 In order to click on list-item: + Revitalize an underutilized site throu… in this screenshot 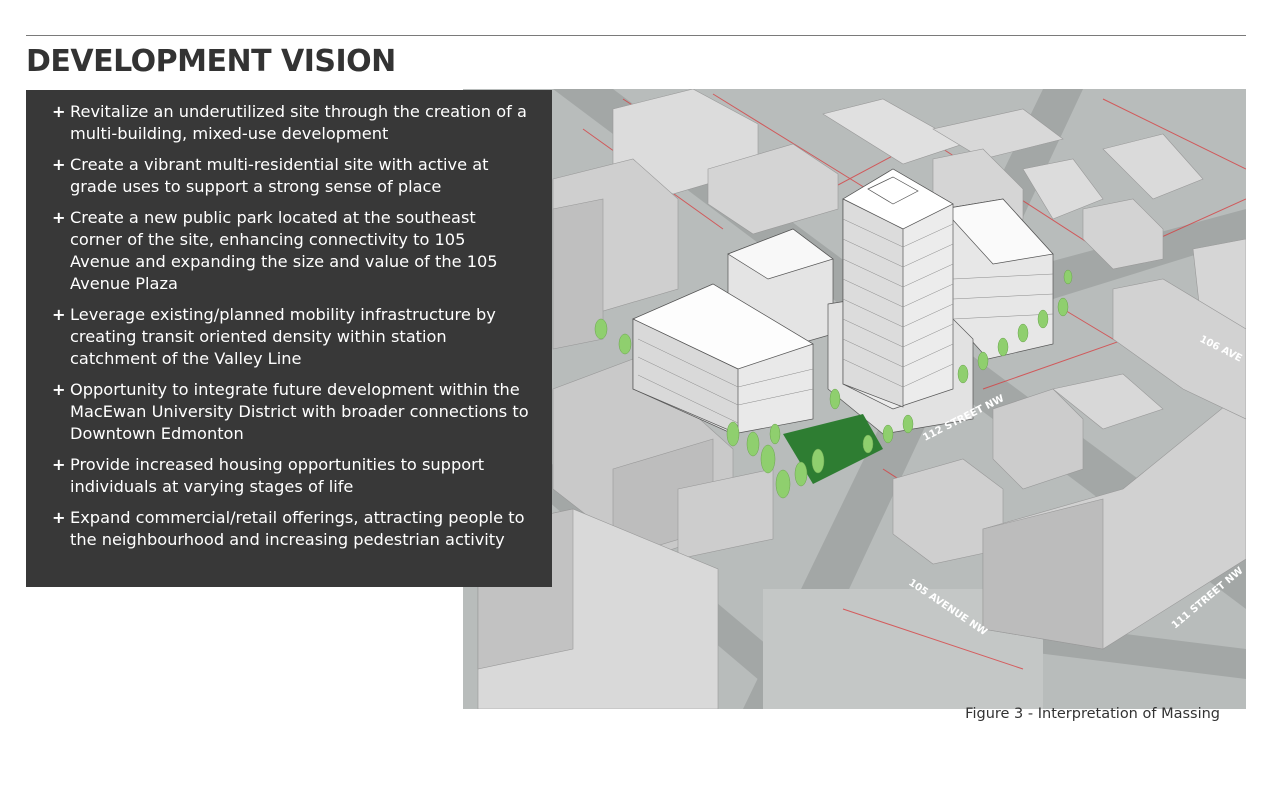, I will do `click(291, 123)`.